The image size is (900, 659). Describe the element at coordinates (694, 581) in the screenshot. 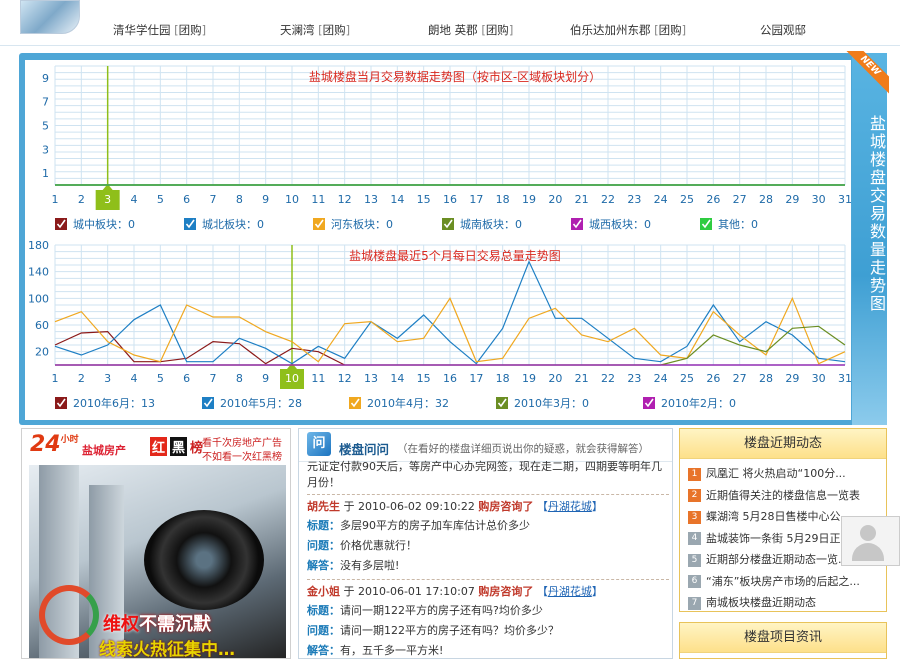

I see `news-rank: 6` at that location.